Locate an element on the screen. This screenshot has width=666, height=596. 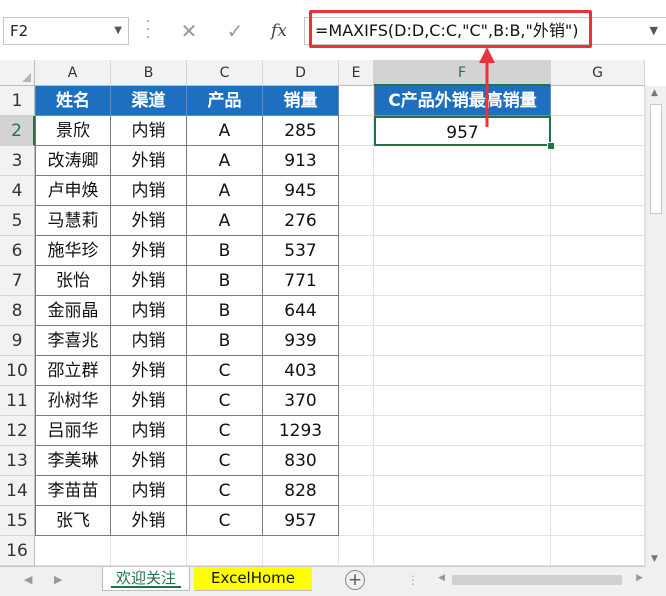
cell-a4: 卢申焕 is located at coordinates (73, 191).